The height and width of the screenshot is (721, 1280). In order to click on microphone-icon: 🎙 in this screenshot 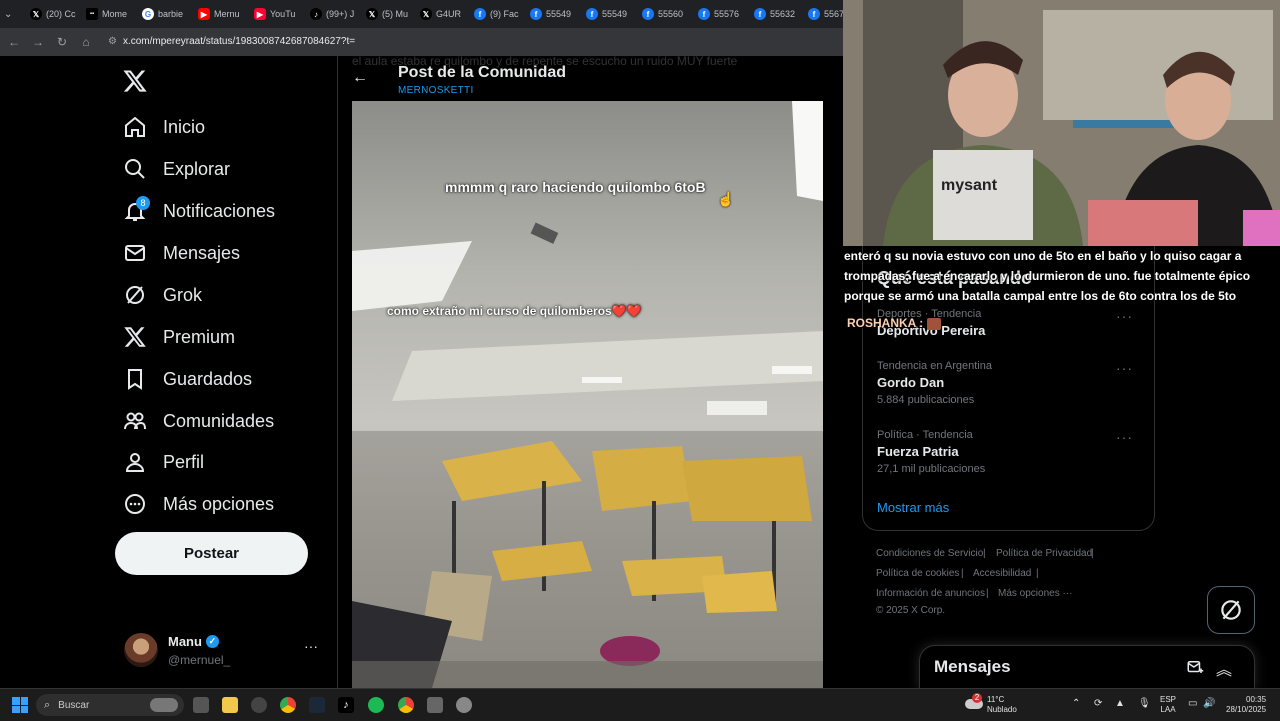, I will do `click(1144, 704)`.